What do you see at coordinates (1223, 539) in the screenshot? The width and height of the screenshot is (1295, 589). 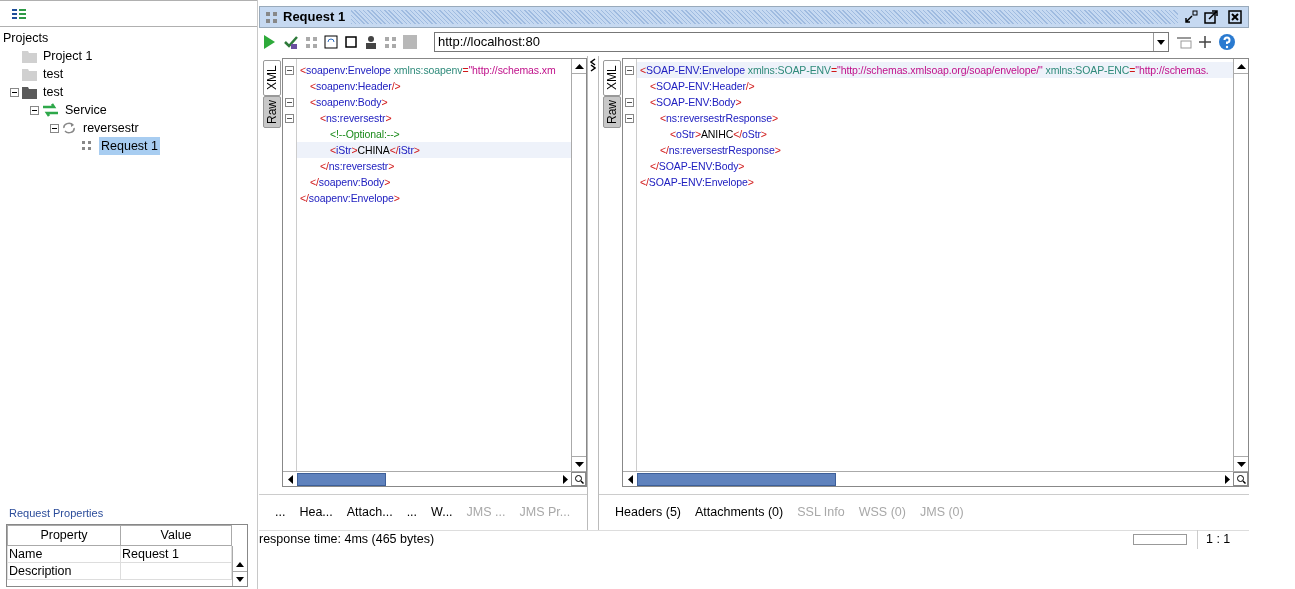 I see `cursor-position: 1` at bounding box center [1223, 539].